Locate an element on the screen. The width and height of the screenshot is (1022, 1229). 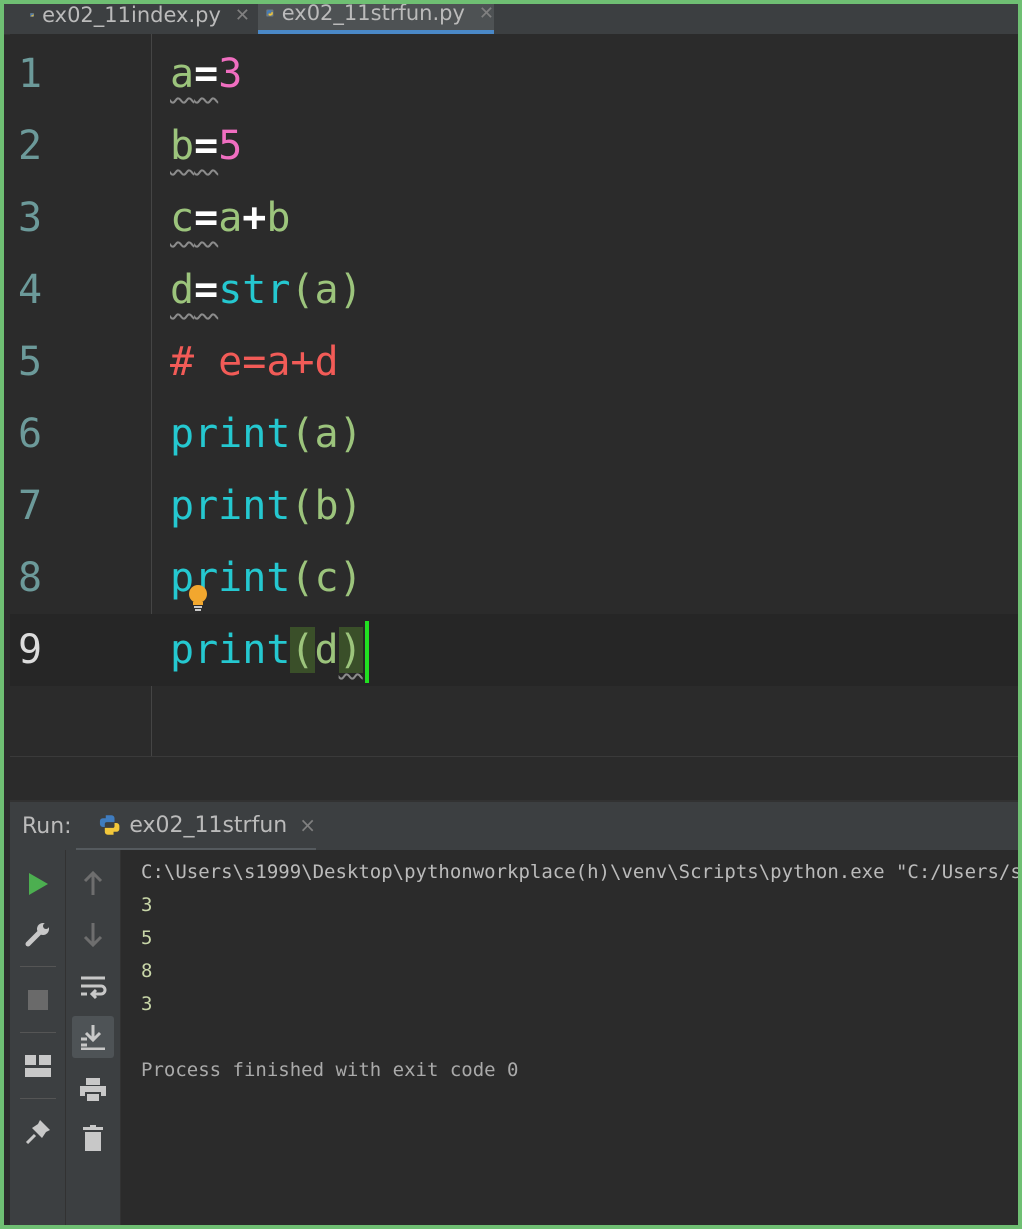
pin-icon is located at coordinates (38, 1132).